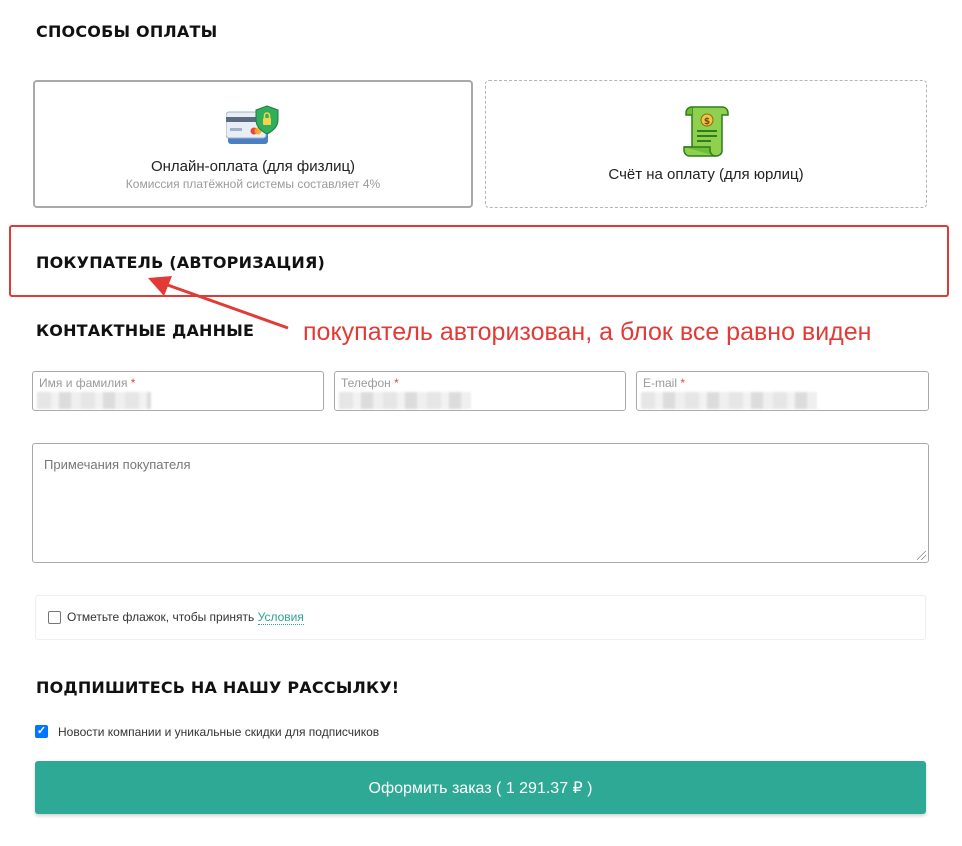 Image resolution: width=962 pixels, height=846 pixels. Describe the element at coordinates (480, 503) in the screenshot. I see `notes-textarea: Примечания покупателя` at that location.